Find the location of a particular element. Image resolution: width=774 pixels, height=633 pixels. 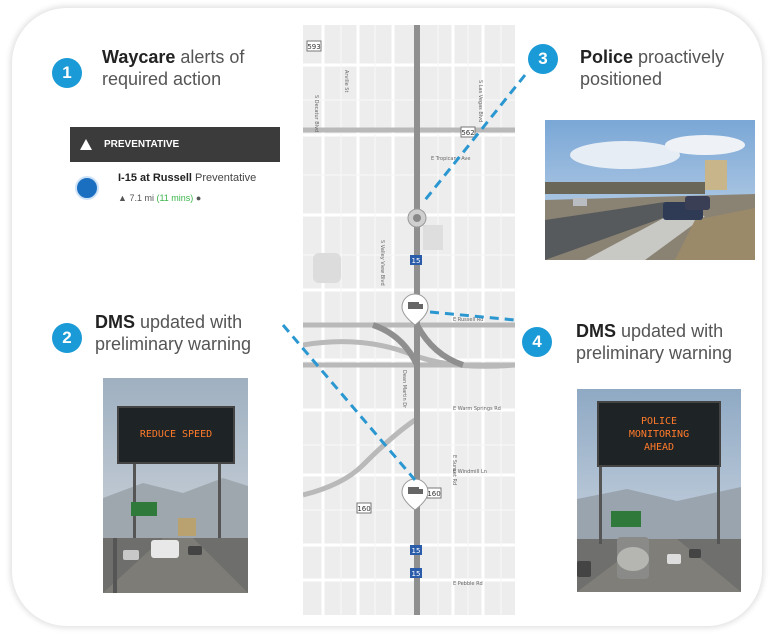

dms-sign-2-line3: AHEAD is located at coordinates (659, 447).